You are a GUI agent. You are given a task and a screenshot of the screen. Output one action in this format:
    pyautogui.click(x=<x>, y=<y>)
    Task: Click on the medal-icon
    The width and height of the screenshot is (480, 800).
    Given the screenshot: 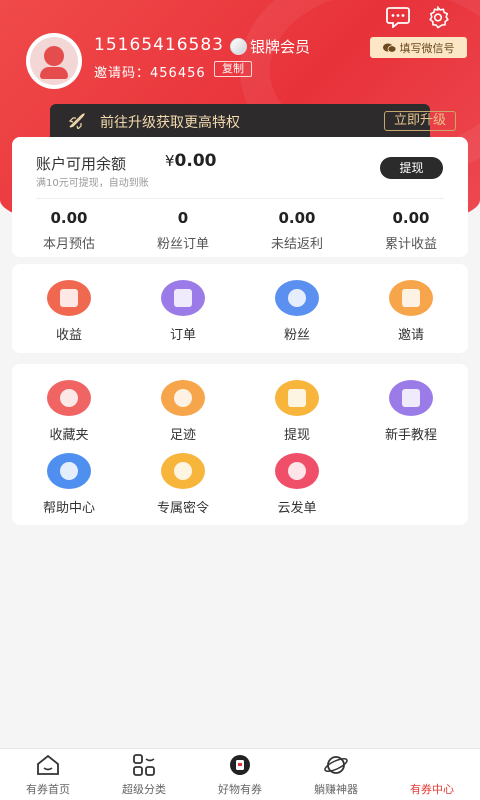 What is the action you would take?
    pyautogui.click(x=238, y=46)
    